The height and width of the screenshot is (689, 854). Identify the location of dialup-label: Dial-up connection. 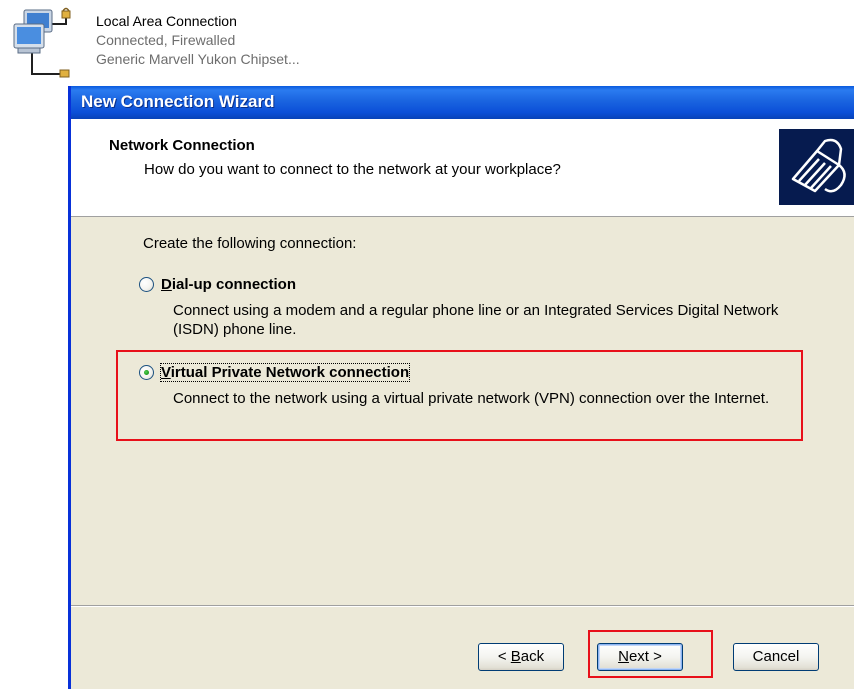
(228, 284).